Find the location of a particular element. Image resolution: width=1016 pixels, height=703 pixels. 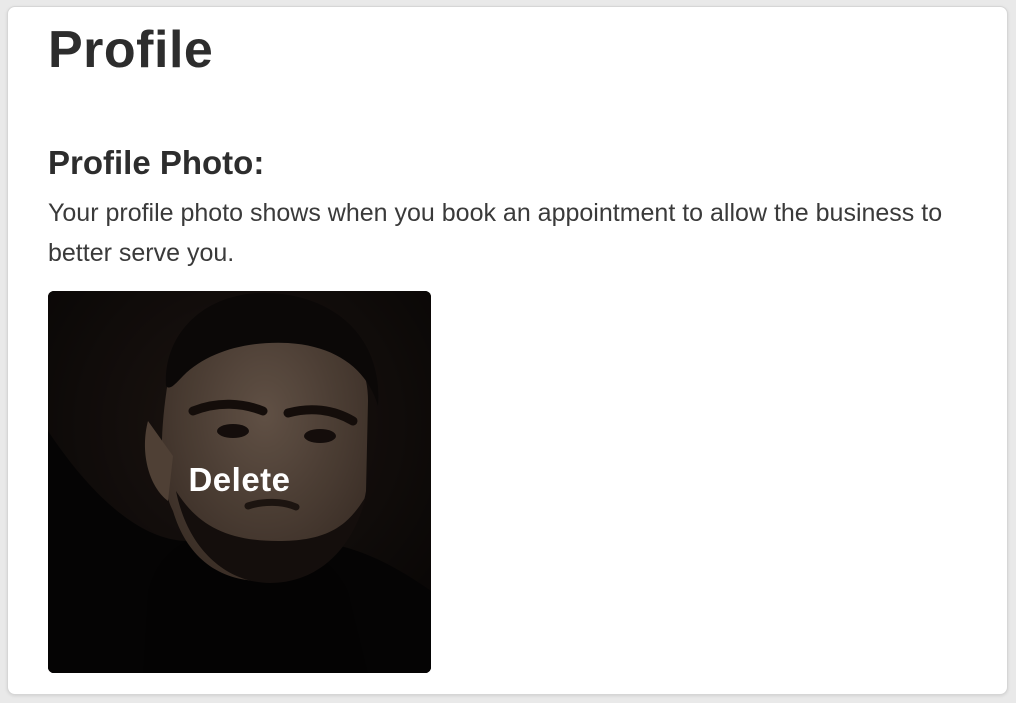

delete-photo-label: Delete is located at coordinates (239, 480).